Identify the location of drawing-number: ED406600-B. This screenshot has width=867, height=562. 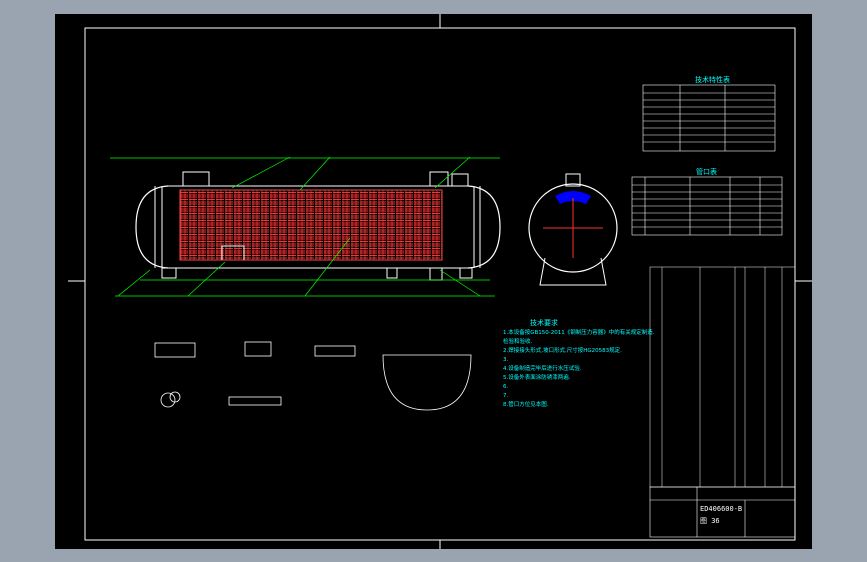
(721, 509).